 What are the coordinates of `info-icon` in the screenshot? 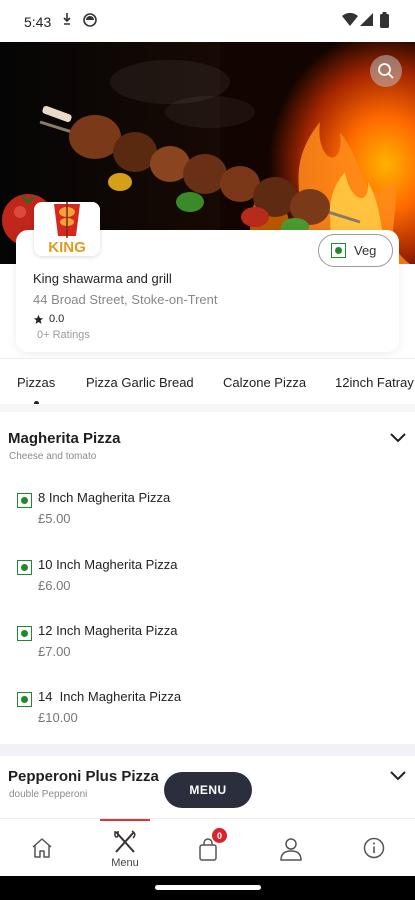 It's located at (374, 848).